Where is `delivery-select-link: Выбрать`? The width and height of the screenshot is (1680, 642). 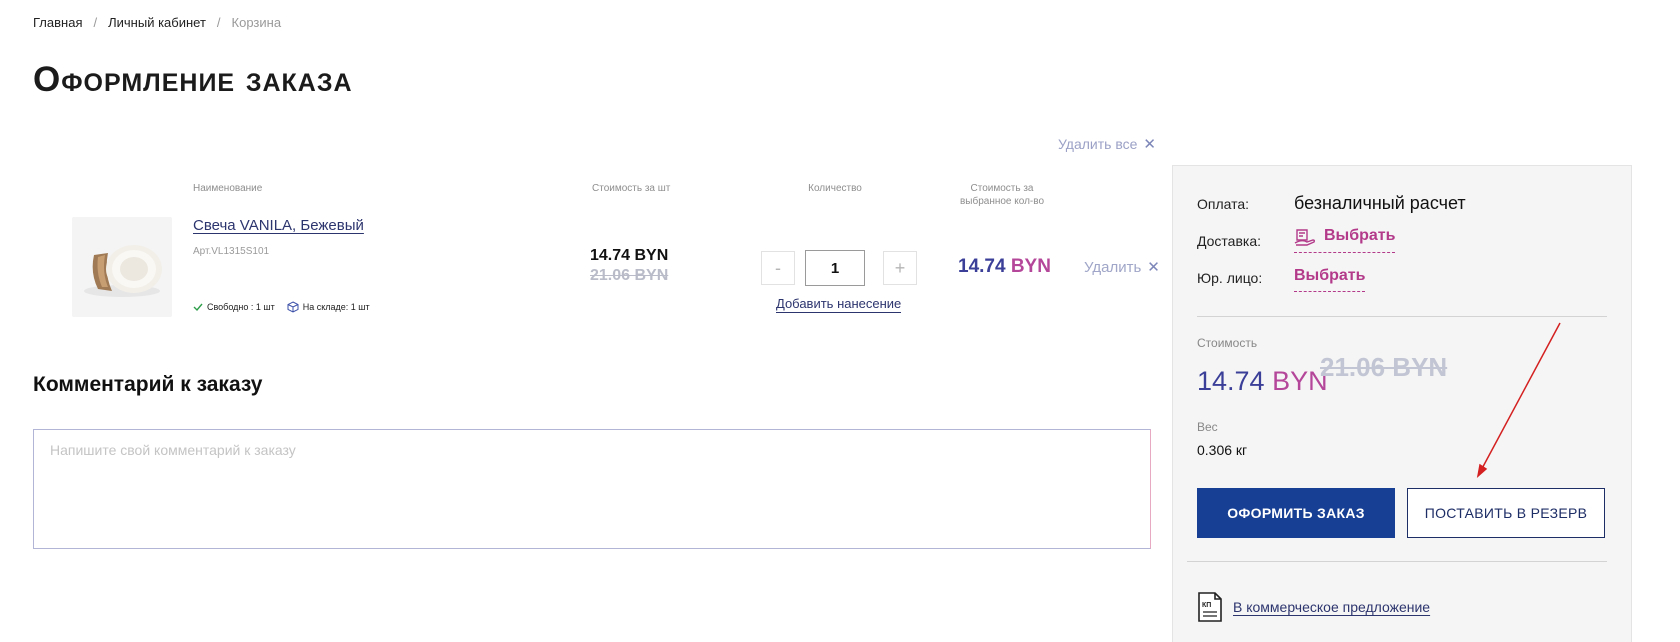
delivery-select-link: Выбрать is located at coordinates (1345, 239).